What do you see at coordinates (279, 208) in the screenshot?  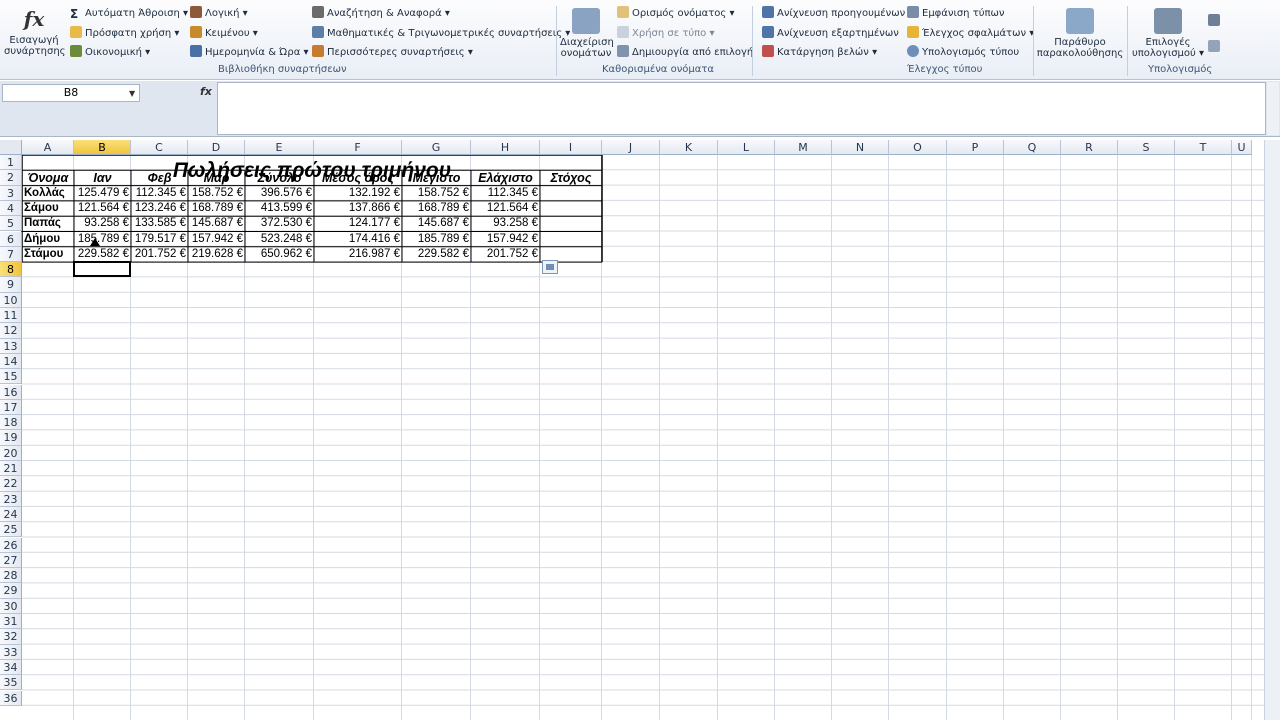 I see `table-cell: 413.599 €` at bounding box center [279, 208].